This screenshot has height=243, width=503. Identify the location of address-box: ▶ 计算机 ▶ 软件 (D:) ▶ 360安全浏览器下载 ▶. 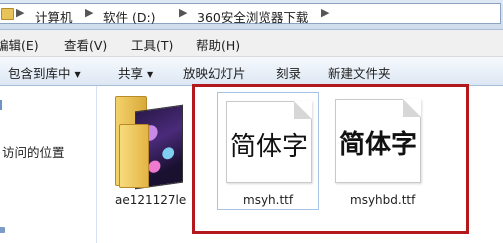
(250, 14).